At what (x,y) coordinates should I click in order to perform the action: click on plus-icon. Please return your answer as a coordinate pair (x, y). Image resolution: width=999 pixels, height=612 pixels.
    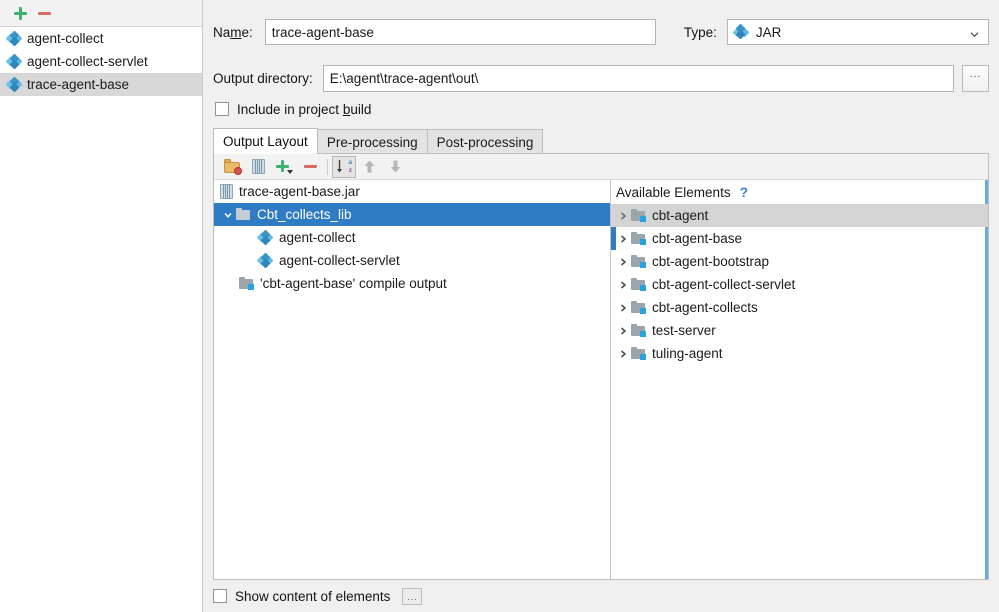
    Looking at the image, I should click on (20, 13).